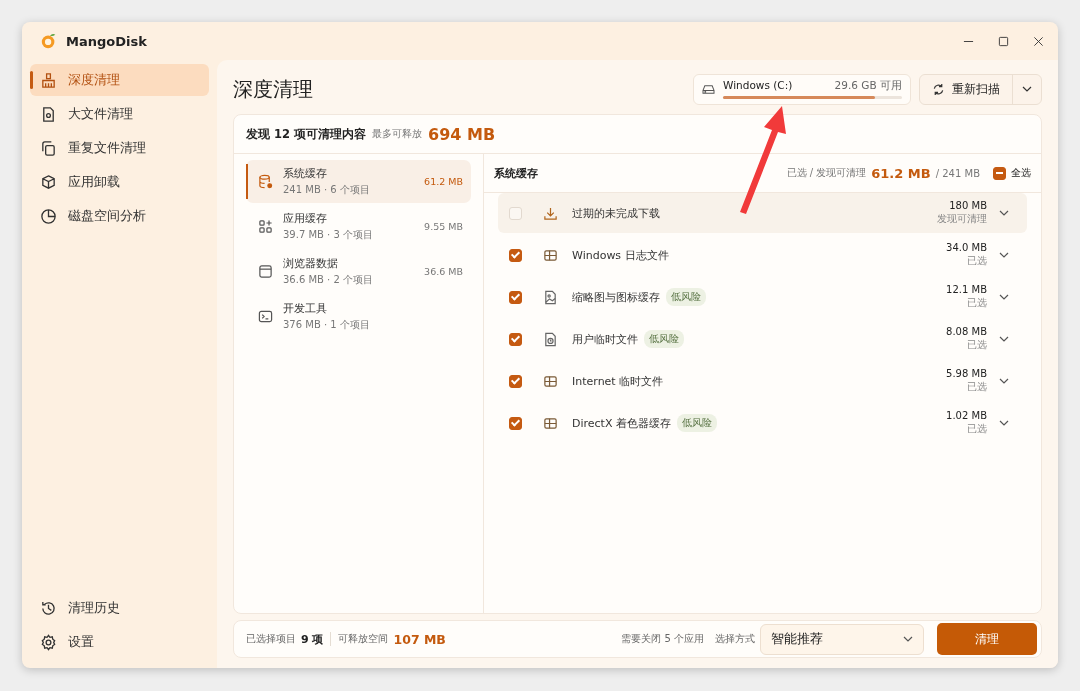 The image size is (1080, 691). I want to click on sidebar-item: 设置, so click(119, 642).